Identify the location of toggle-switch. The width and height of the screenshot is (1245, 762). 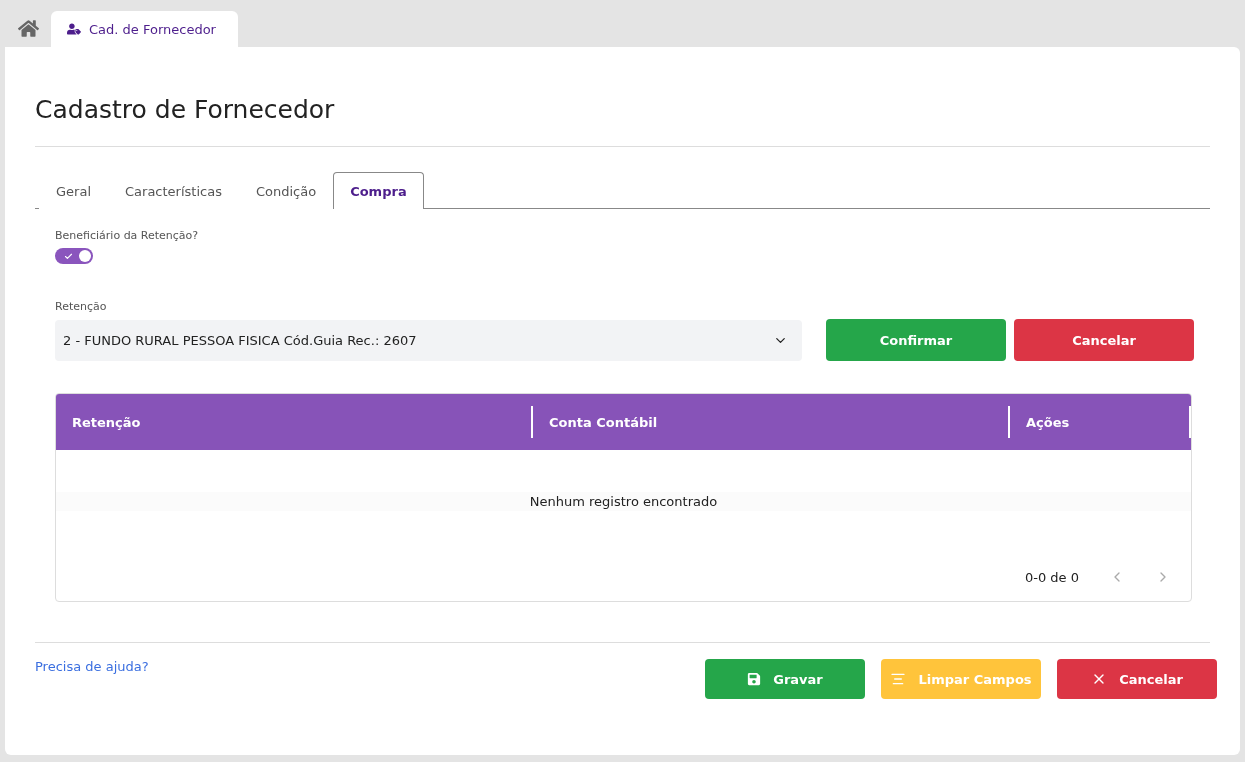
(74, 256).